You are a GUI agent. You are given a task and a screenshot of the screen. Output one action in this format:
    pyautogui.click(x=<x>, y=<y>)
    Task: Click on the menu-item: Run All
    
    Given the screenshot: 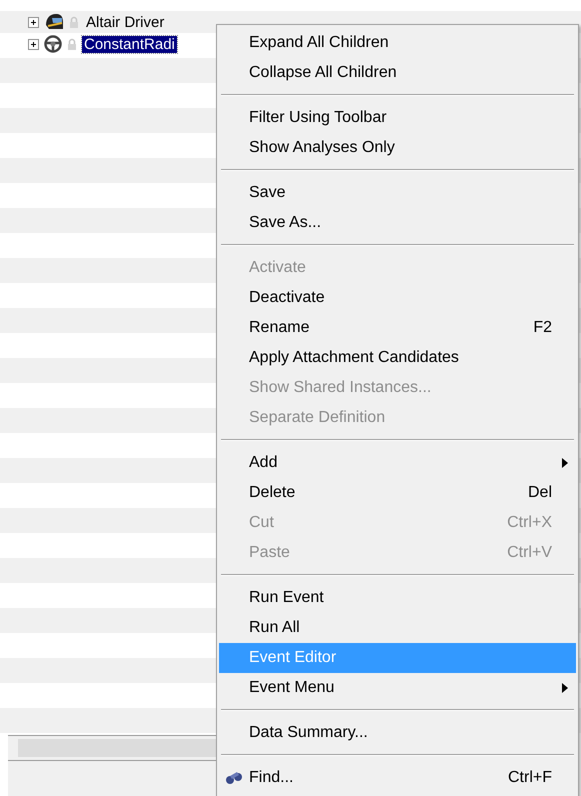 What is the action you would take?
    pyautogui.click(x=397, y=628)
    